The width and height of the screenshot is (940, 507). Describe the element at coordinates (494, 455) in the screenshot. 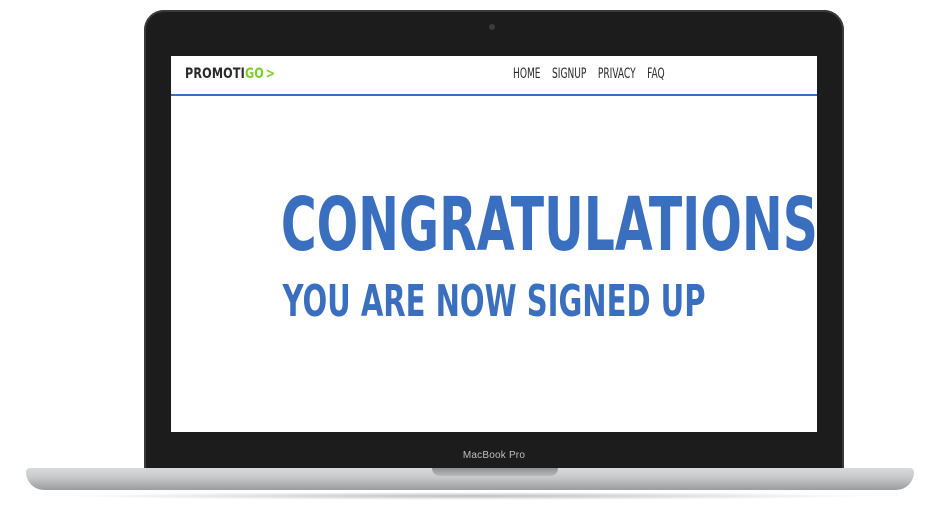

I see `device-label: MacBook Pro` at that location.